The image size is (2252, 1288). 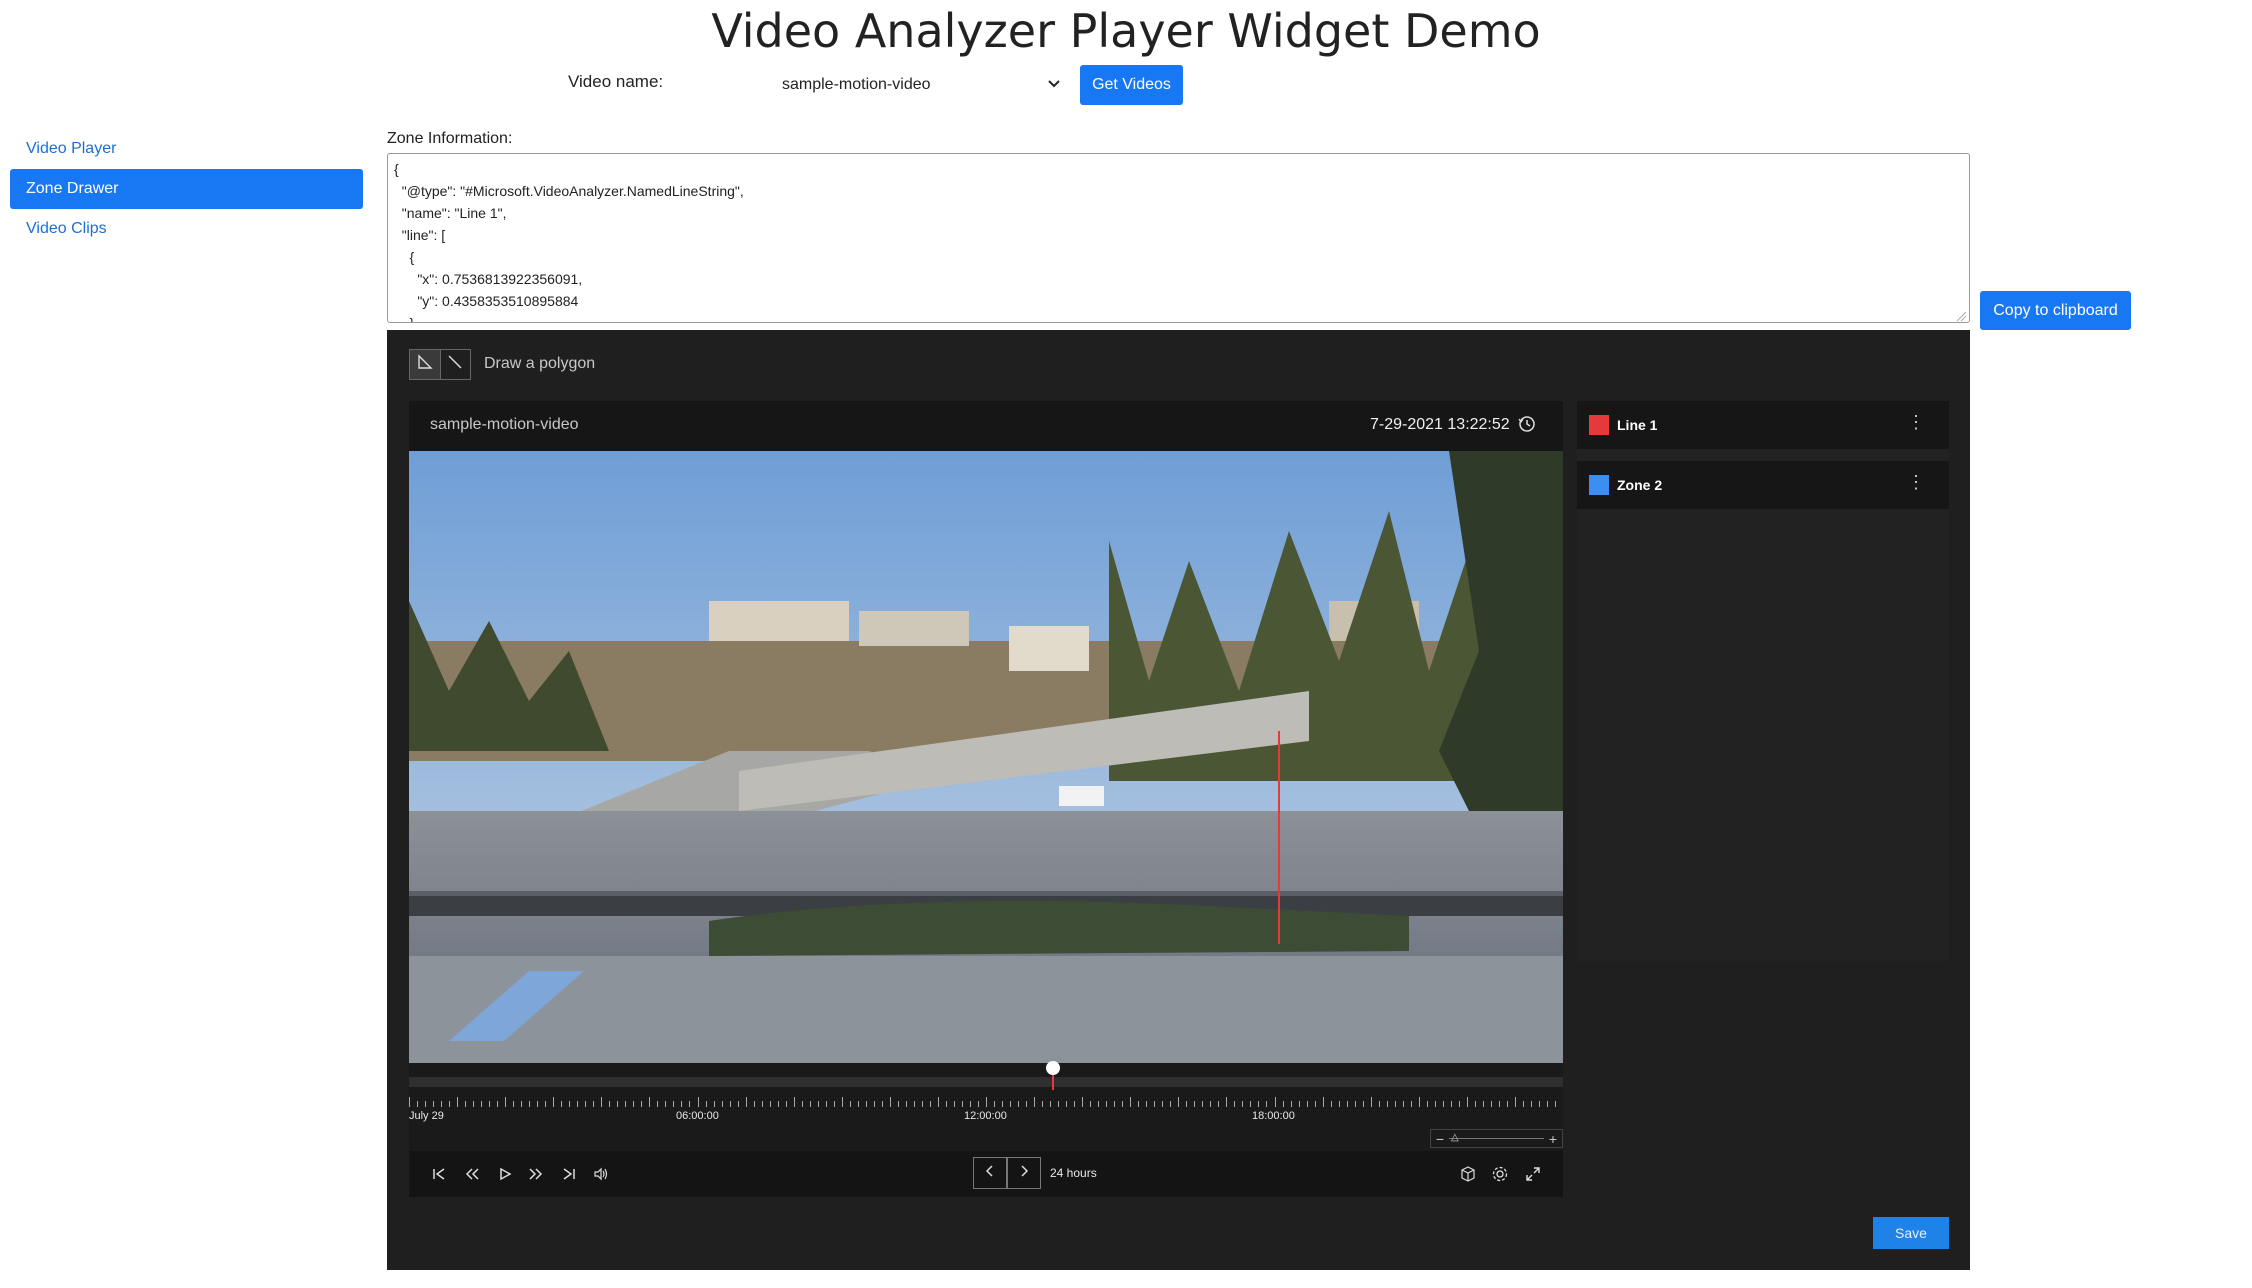 What do you see at coordinates (1763, 485) in the screenshot?
I see `zone-list-item: Zone 2 ⋮` at bounding box center [1763, 485].